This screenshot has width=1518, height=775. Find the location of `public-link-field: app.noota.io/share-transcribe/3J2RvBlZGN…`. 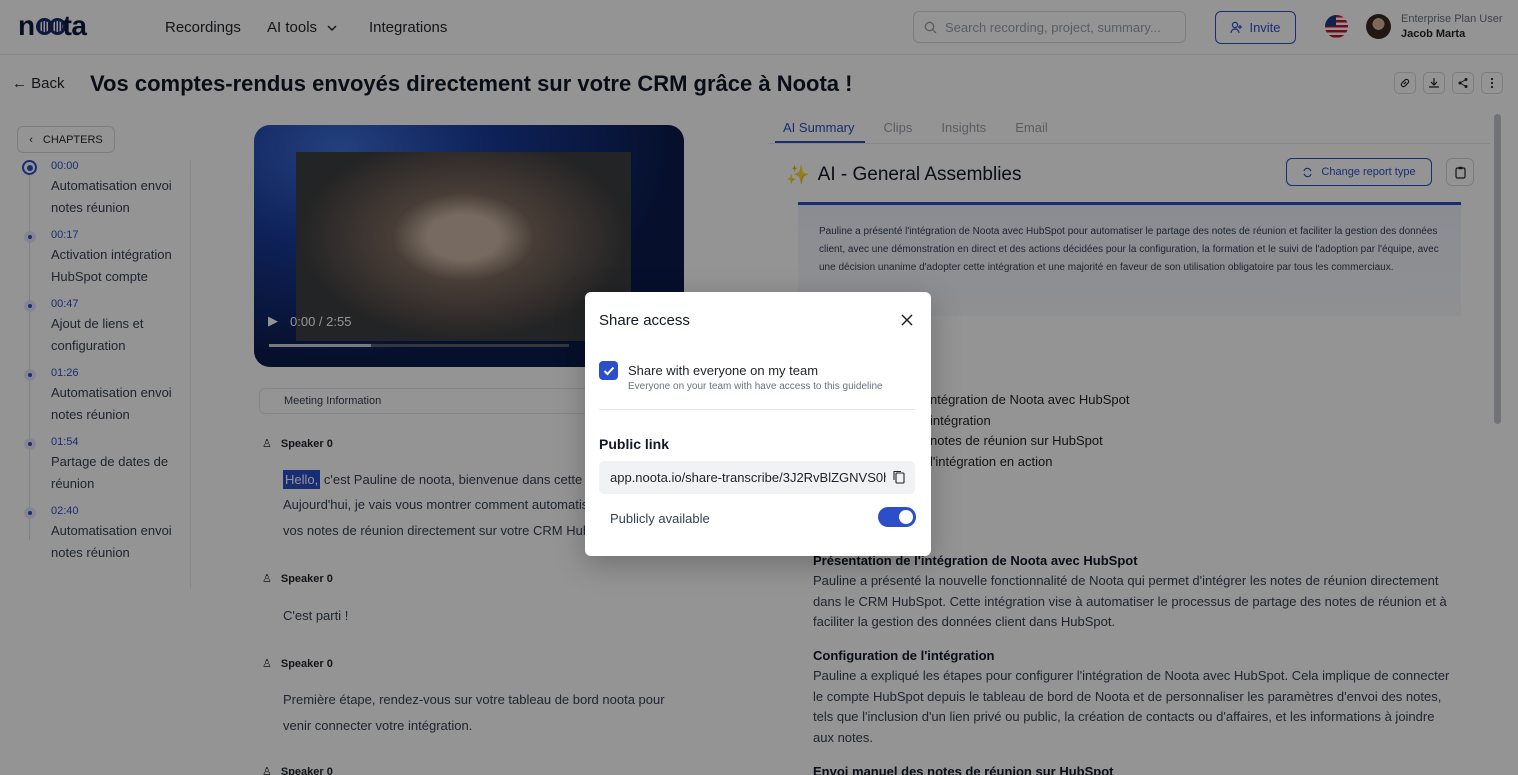

public-link-field: app.noota.io/share-transcribe/3J2RvBlZGN… is located at coordinates (757, 477).